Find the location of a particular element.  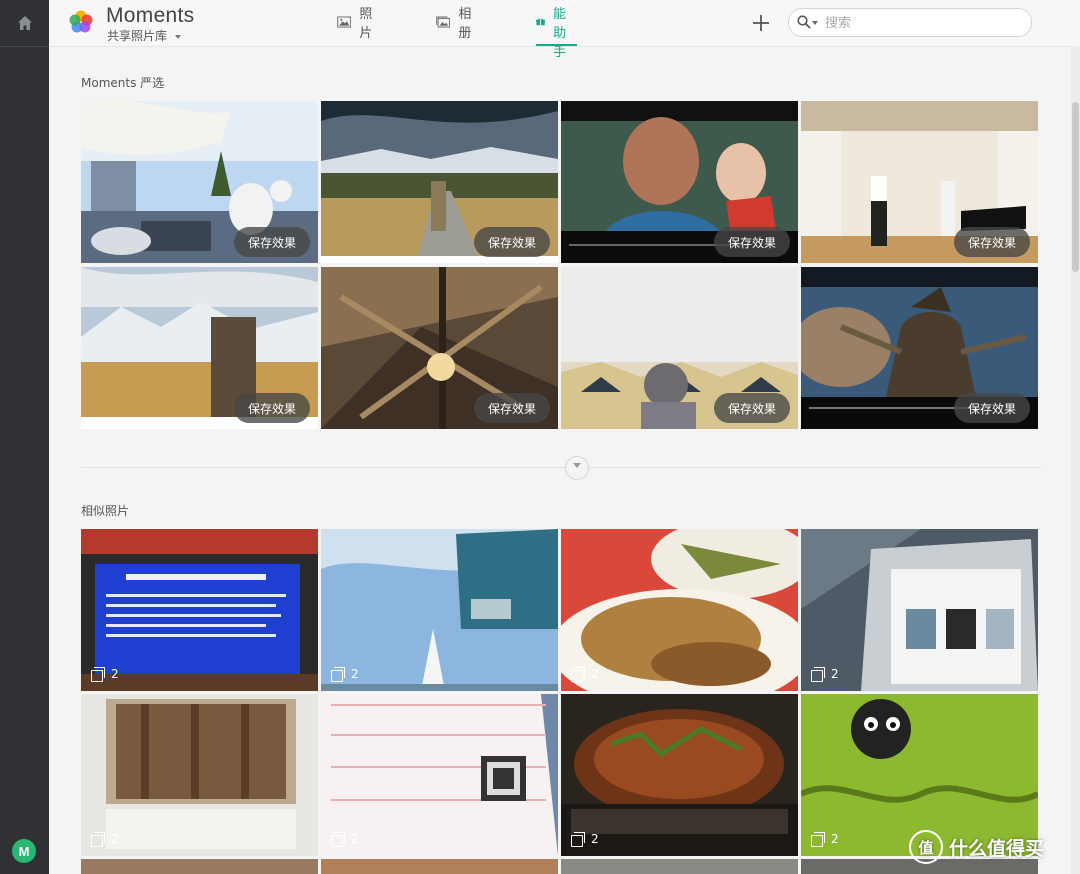

album-icon is located at coordinates (443, 22).